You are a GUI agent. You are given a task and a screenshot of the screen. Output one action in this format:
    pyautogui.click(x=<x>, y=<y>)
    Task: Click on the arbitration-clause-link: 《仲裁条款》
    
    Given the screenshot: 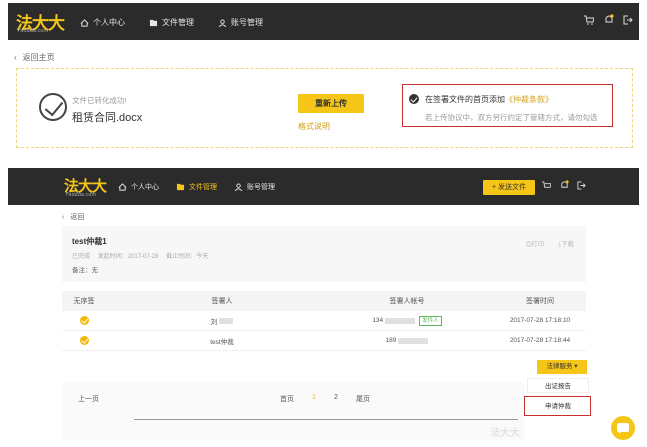 What is the action you would take?
    pyautogui.click(x=529, y=99)
    